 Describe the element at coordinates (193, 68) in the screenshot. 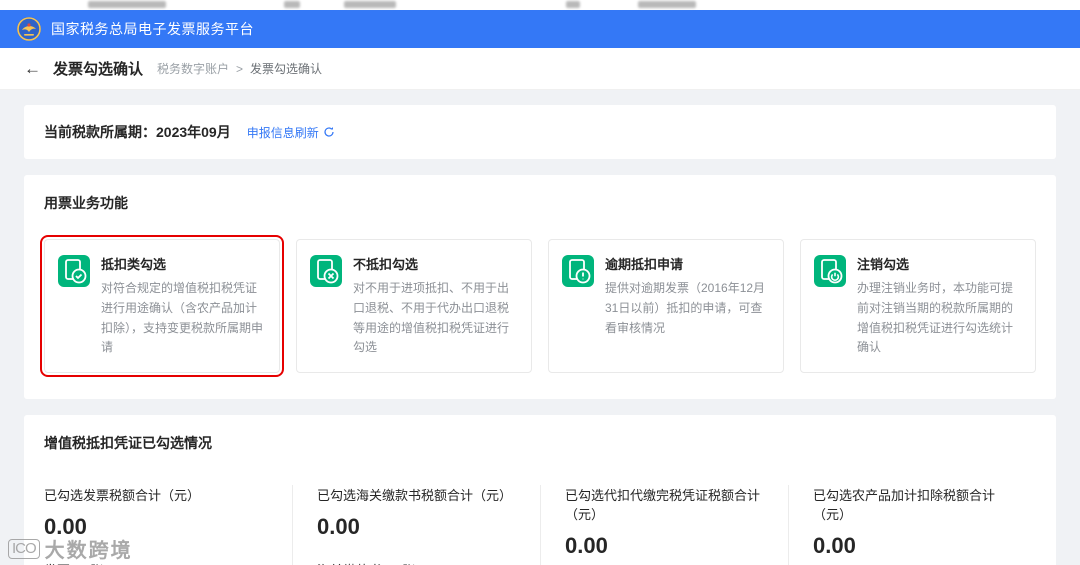

I see `breadcrumb-parent: 税务数字账户` at that location.